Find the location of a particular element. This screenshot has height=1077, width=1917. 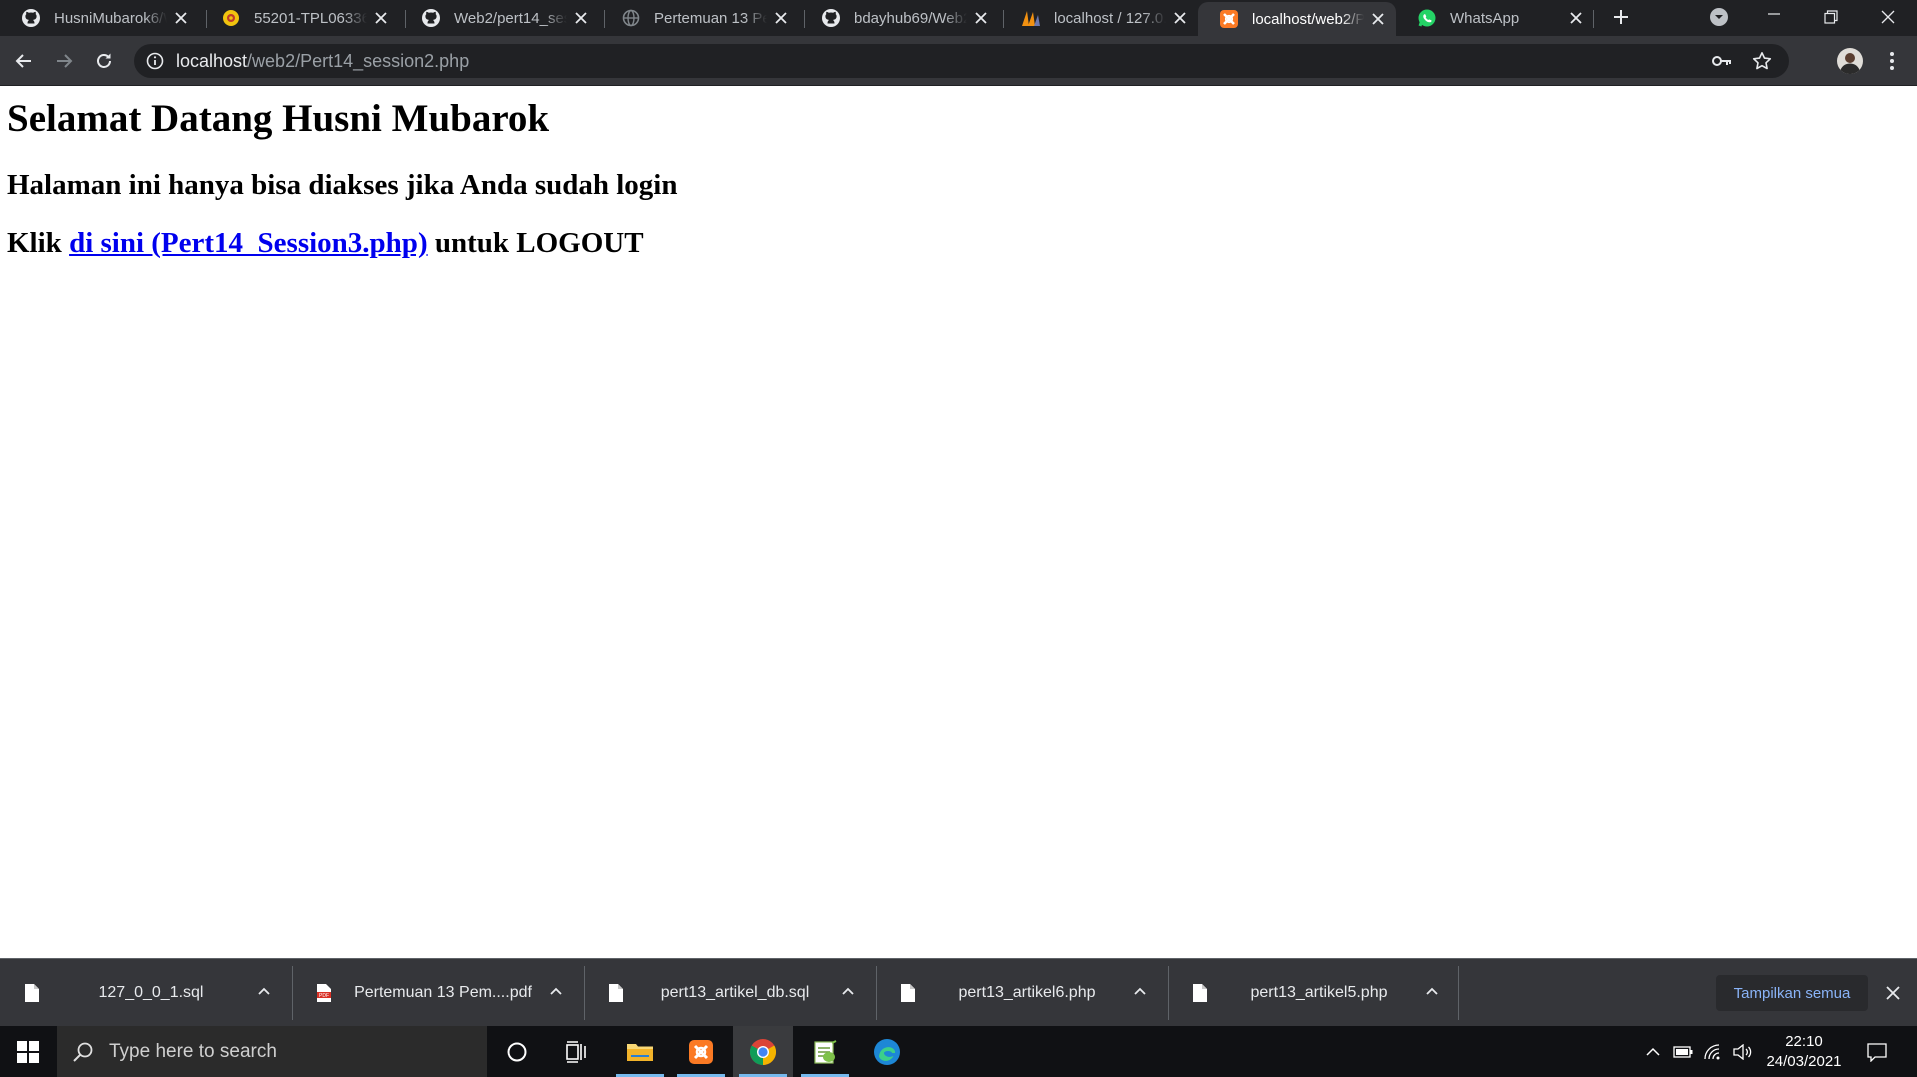

tab-separator is located at coordinates (1593, 19).